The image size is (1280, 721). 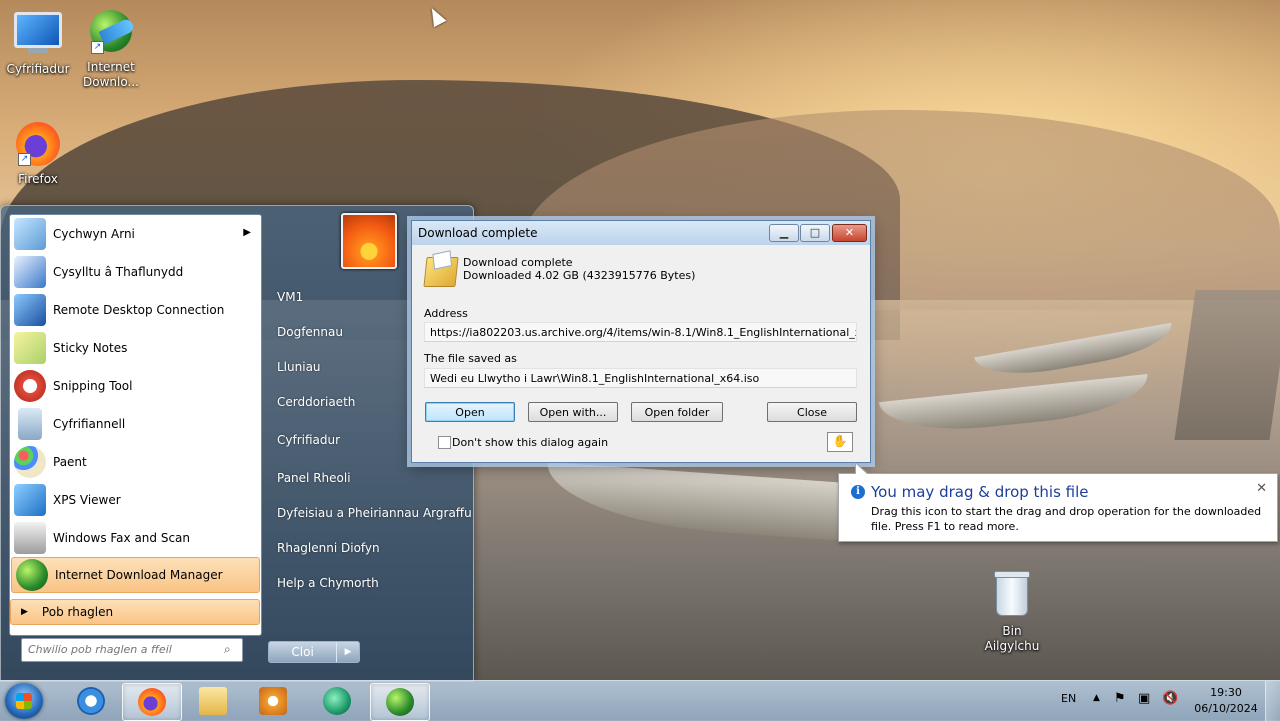 I want to click on close-window-button: ✕, so click(x=849, y=233).